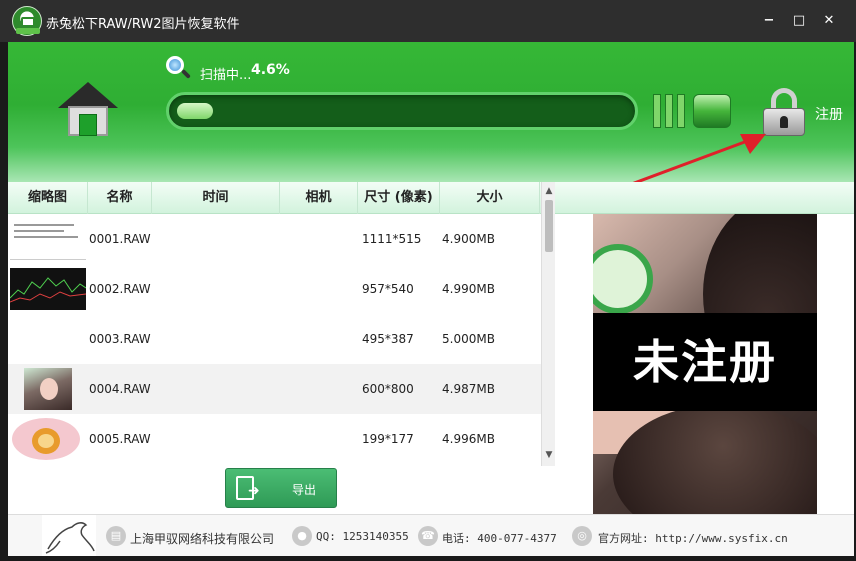 This screenshot has width=856, height=561. I want to click on export-label: 导出, so click(304, 490).